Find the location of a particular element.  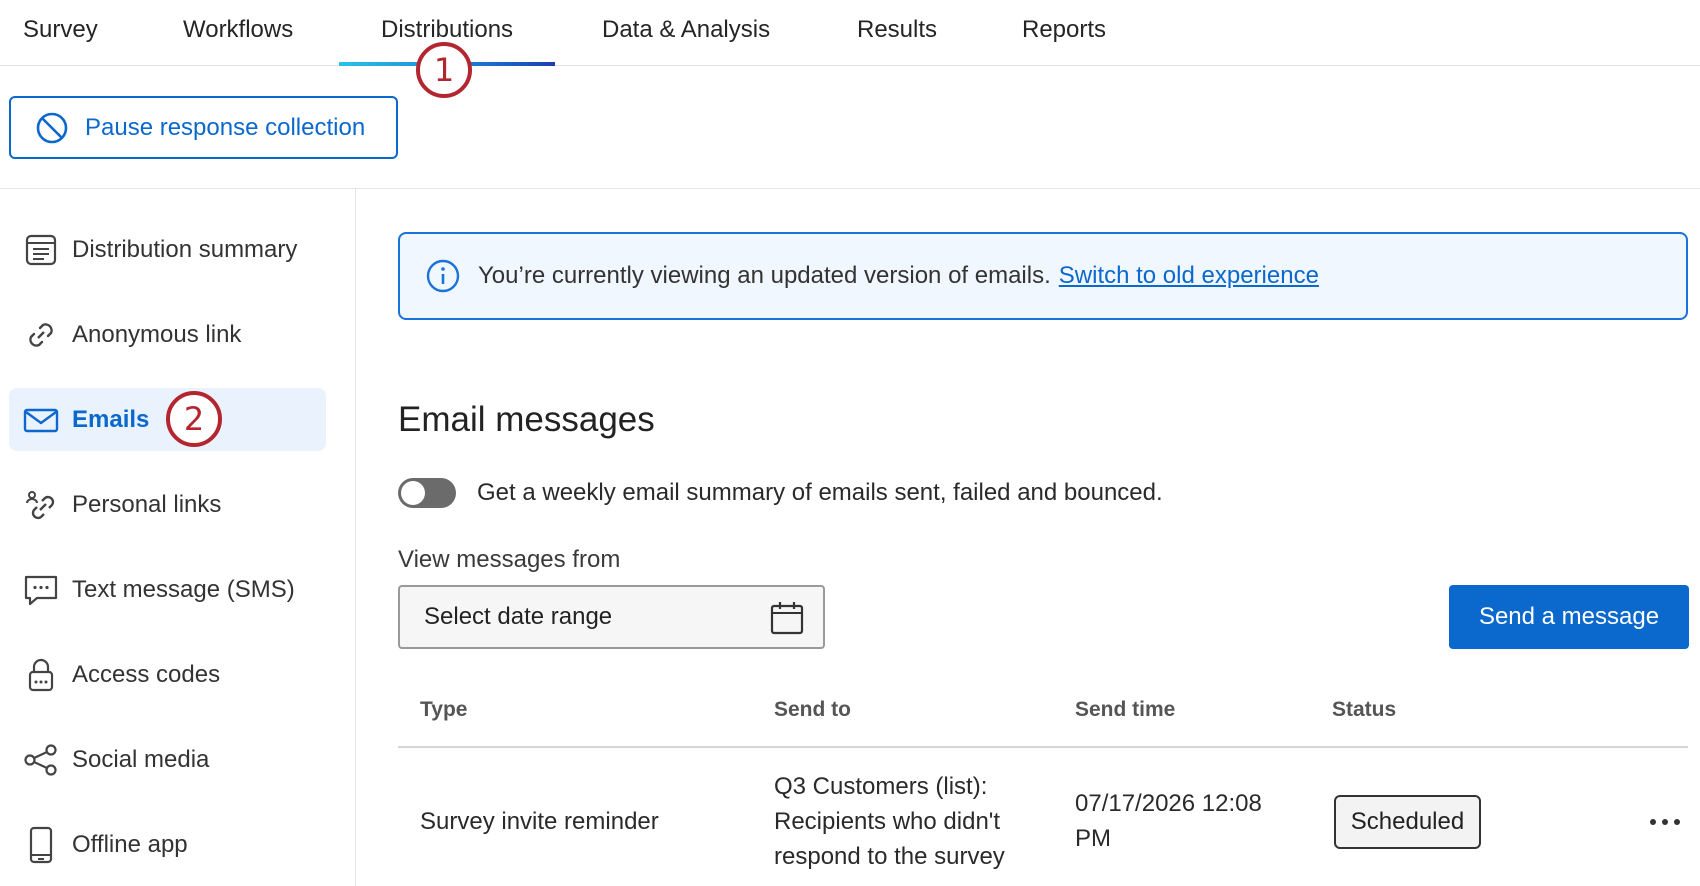

sidebar-item-label: Text message (SMS) is located at coordinates (183, 589).